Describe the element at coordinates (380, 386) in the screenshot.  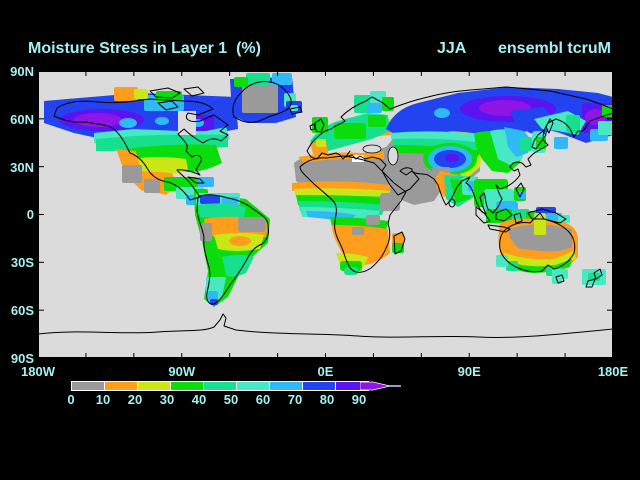
I see `colorbar-over-range-arrow` at that location.